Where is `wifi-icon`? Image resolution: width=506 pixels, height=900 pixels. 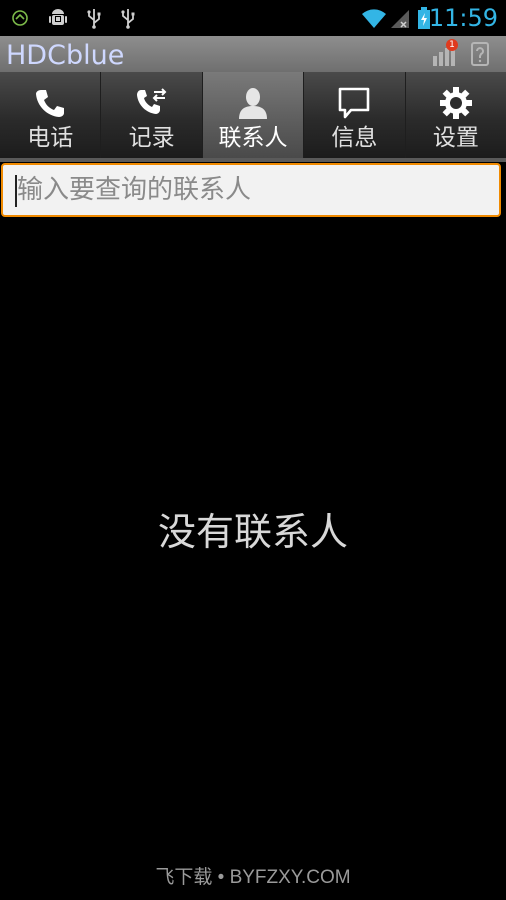
wifi-icon is located at coordinates (374, 18).